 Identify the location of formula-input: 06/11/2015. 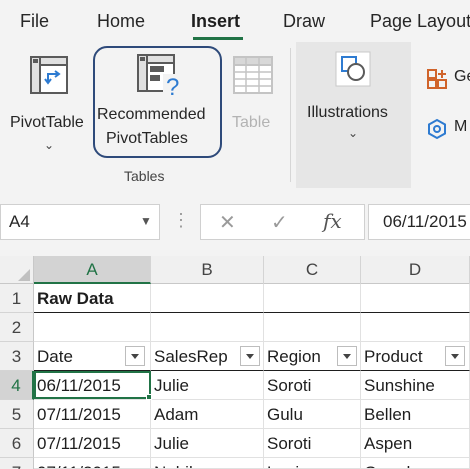
(419, 222).